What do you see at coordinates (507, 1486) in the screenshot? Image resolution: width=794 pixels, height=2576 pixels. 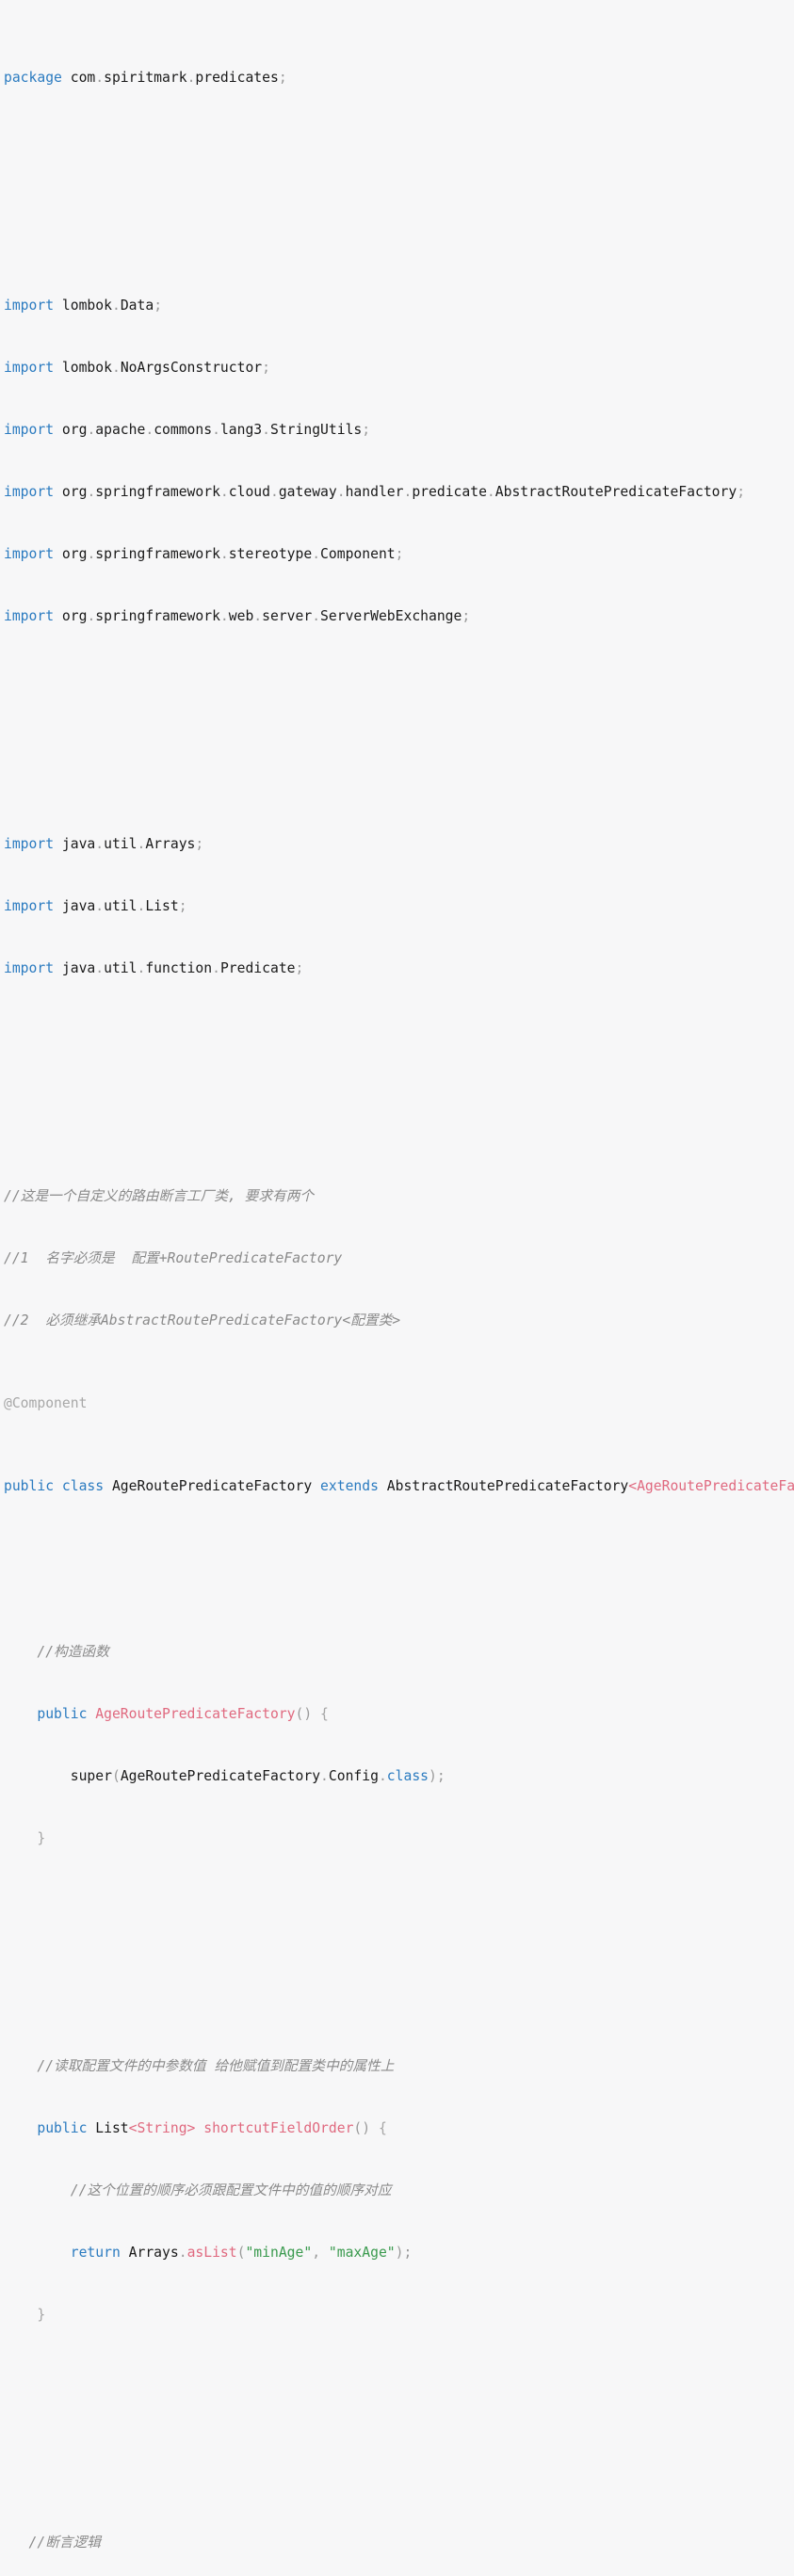 I see `superclass-name: AbstractRoutePredicateFactory` at bounding box center [507, 1486].